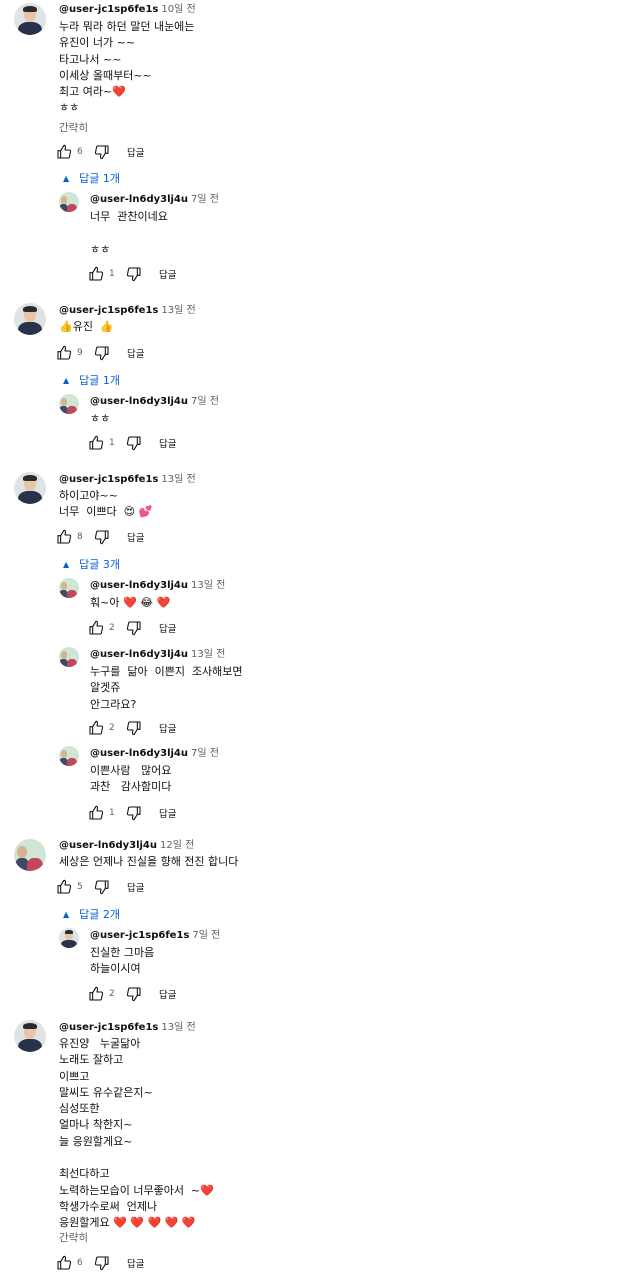 The height and width of the screenshot is (1280, 640). I want to click on reply-text: 진실한 그마음 하늘이시여, so click(122, 961).